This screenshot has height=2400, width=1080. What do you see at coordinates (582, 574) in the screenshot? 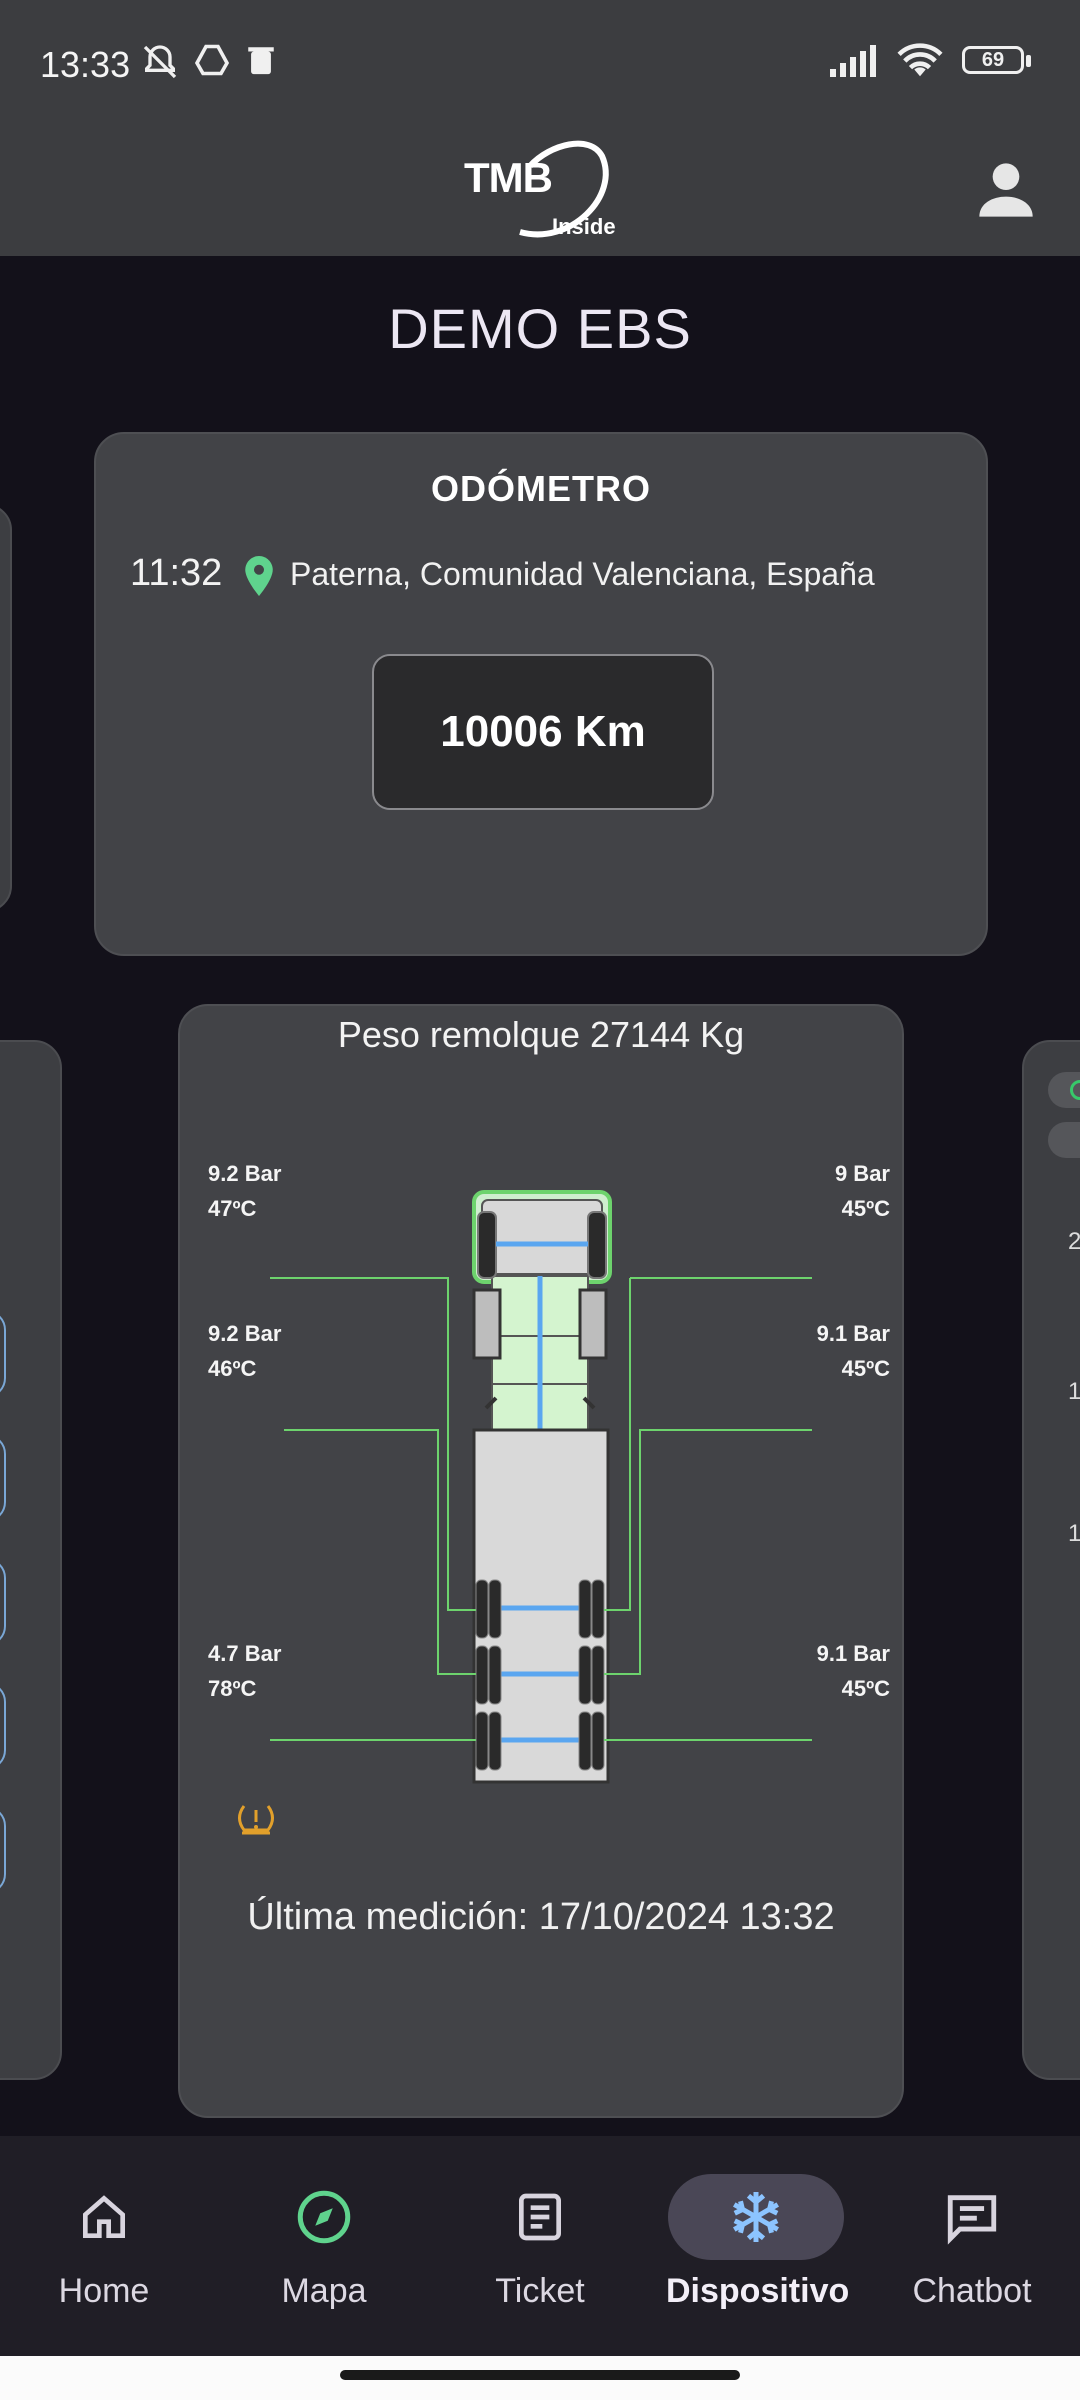
I see `odometer-location: Paterna, Comunidad Valenciana, España` at bounding box center [582, 574].